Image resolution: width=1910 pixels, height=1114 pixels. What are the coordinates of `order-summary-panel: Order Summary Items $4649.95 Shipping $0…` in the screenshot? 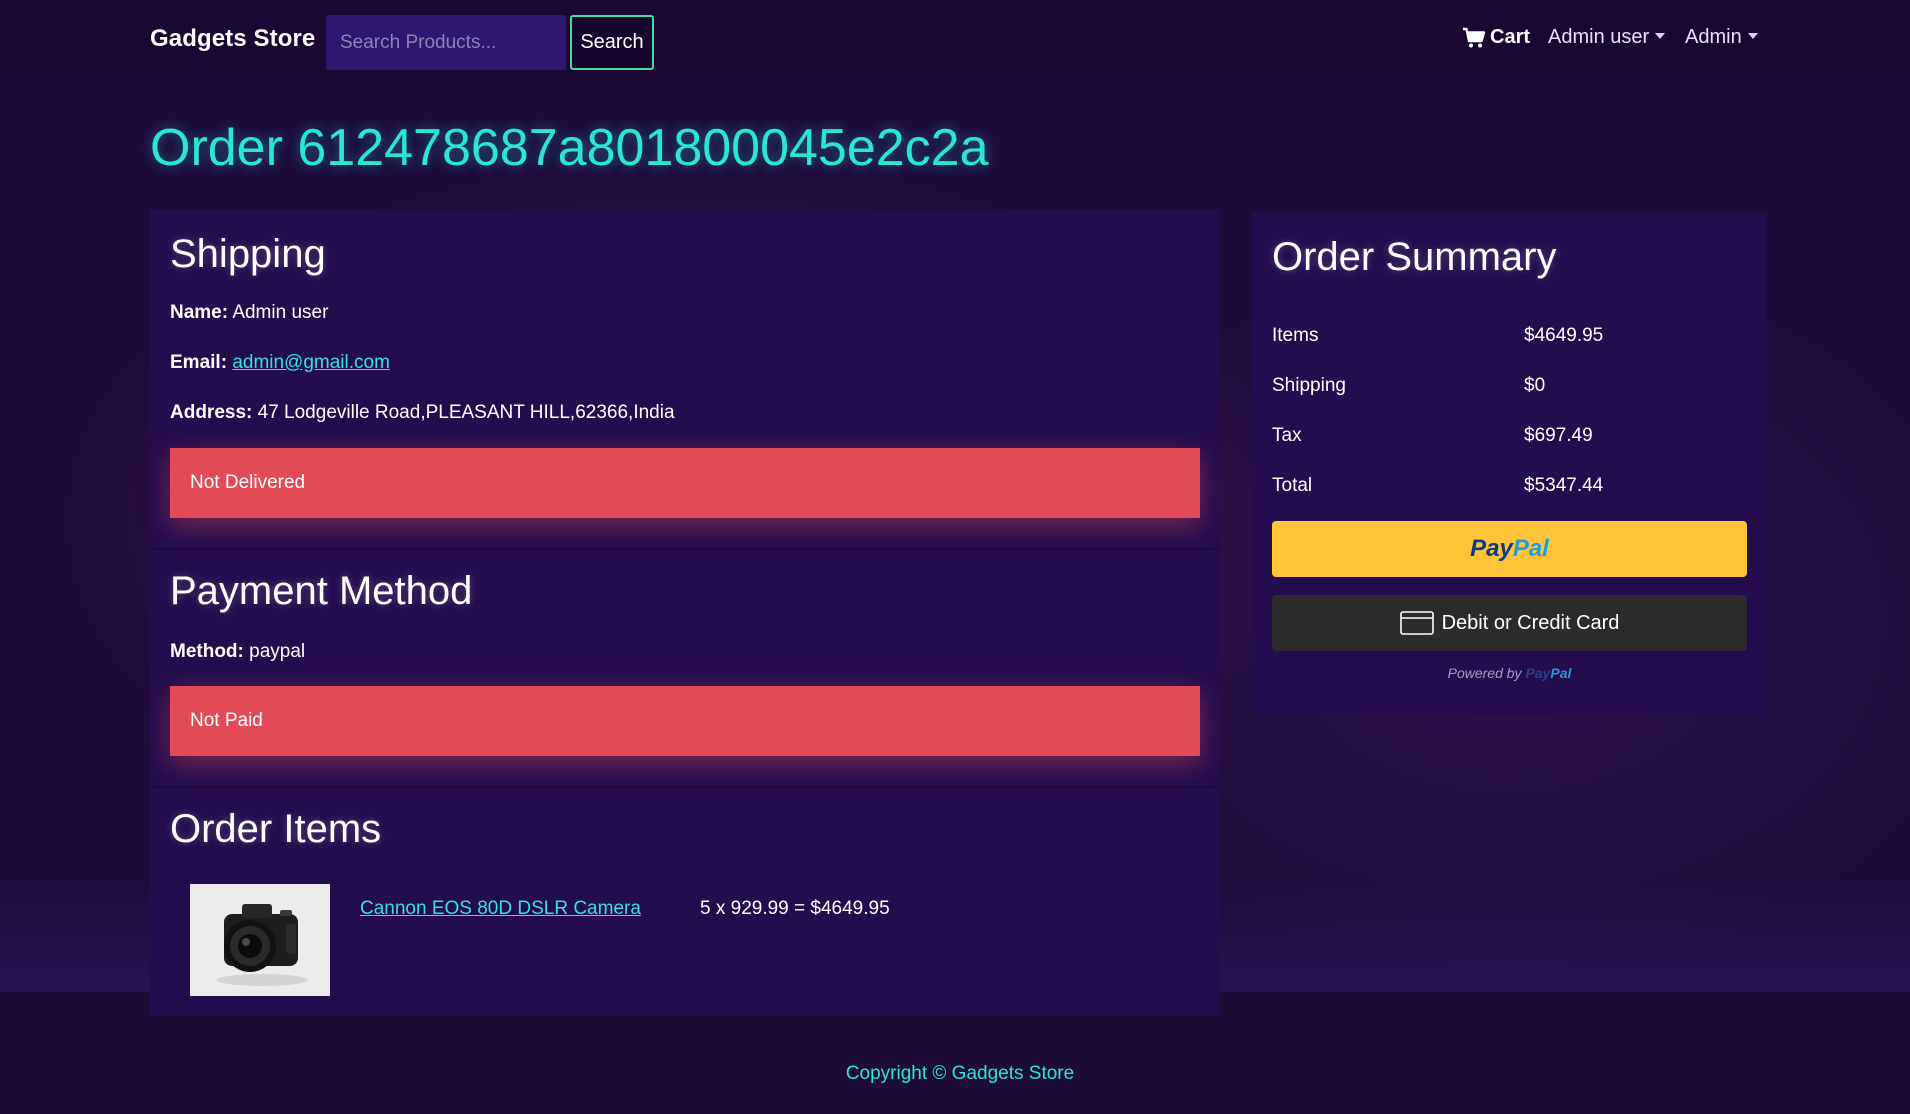 It's located at (1509, 464).